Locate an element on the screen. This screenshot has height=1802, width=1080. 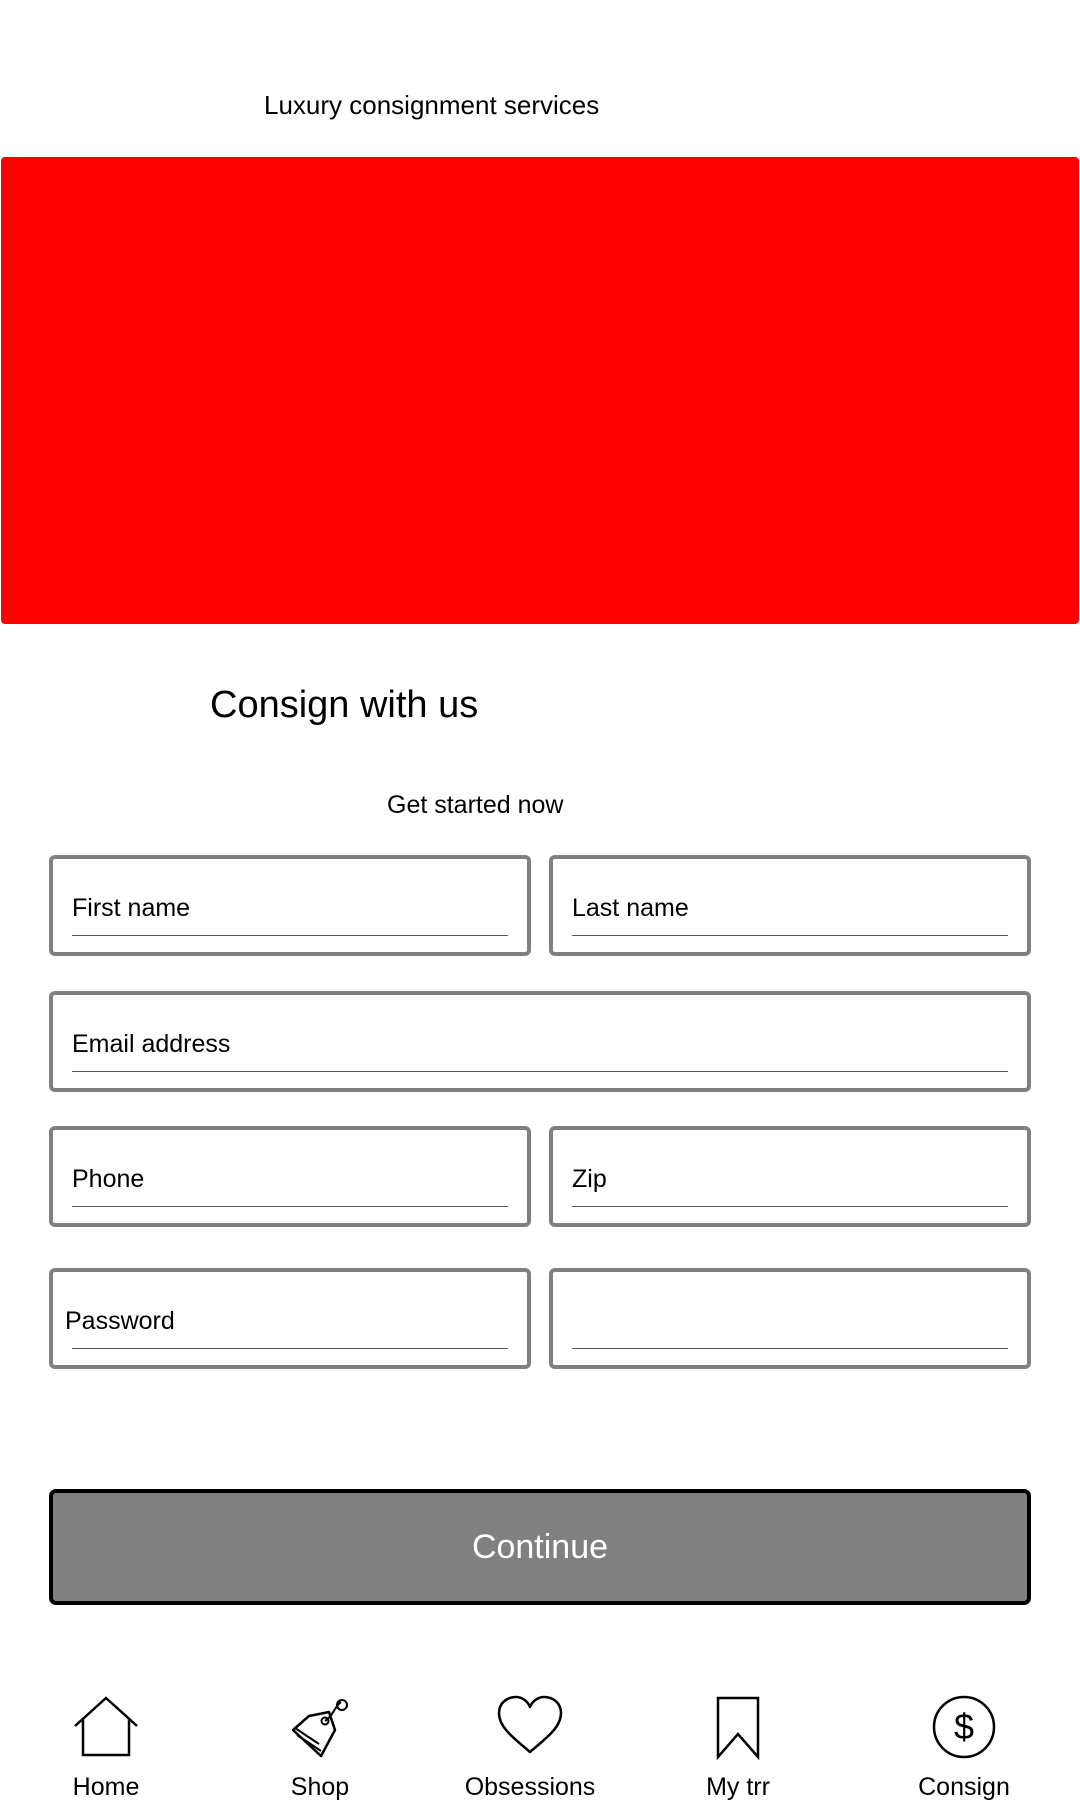
phone-field: Phone is located at coordinates (290, 1176).